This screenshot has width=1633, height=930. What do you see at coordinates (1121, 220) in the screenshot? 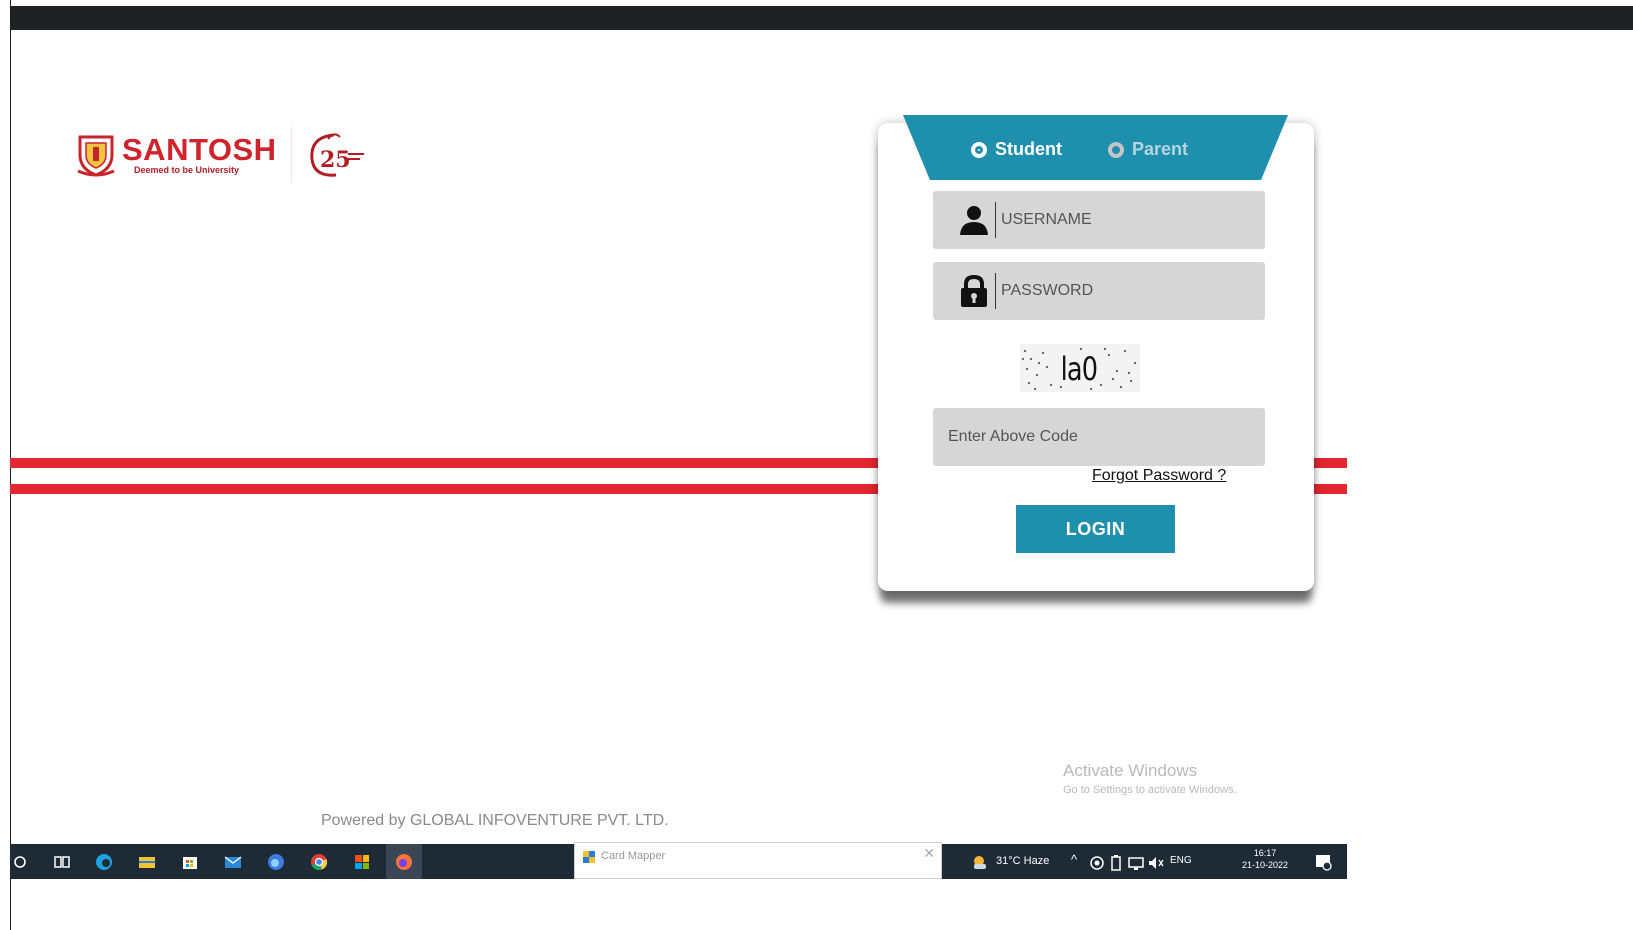
I see `username-input` at bounding box center [1121, 220].